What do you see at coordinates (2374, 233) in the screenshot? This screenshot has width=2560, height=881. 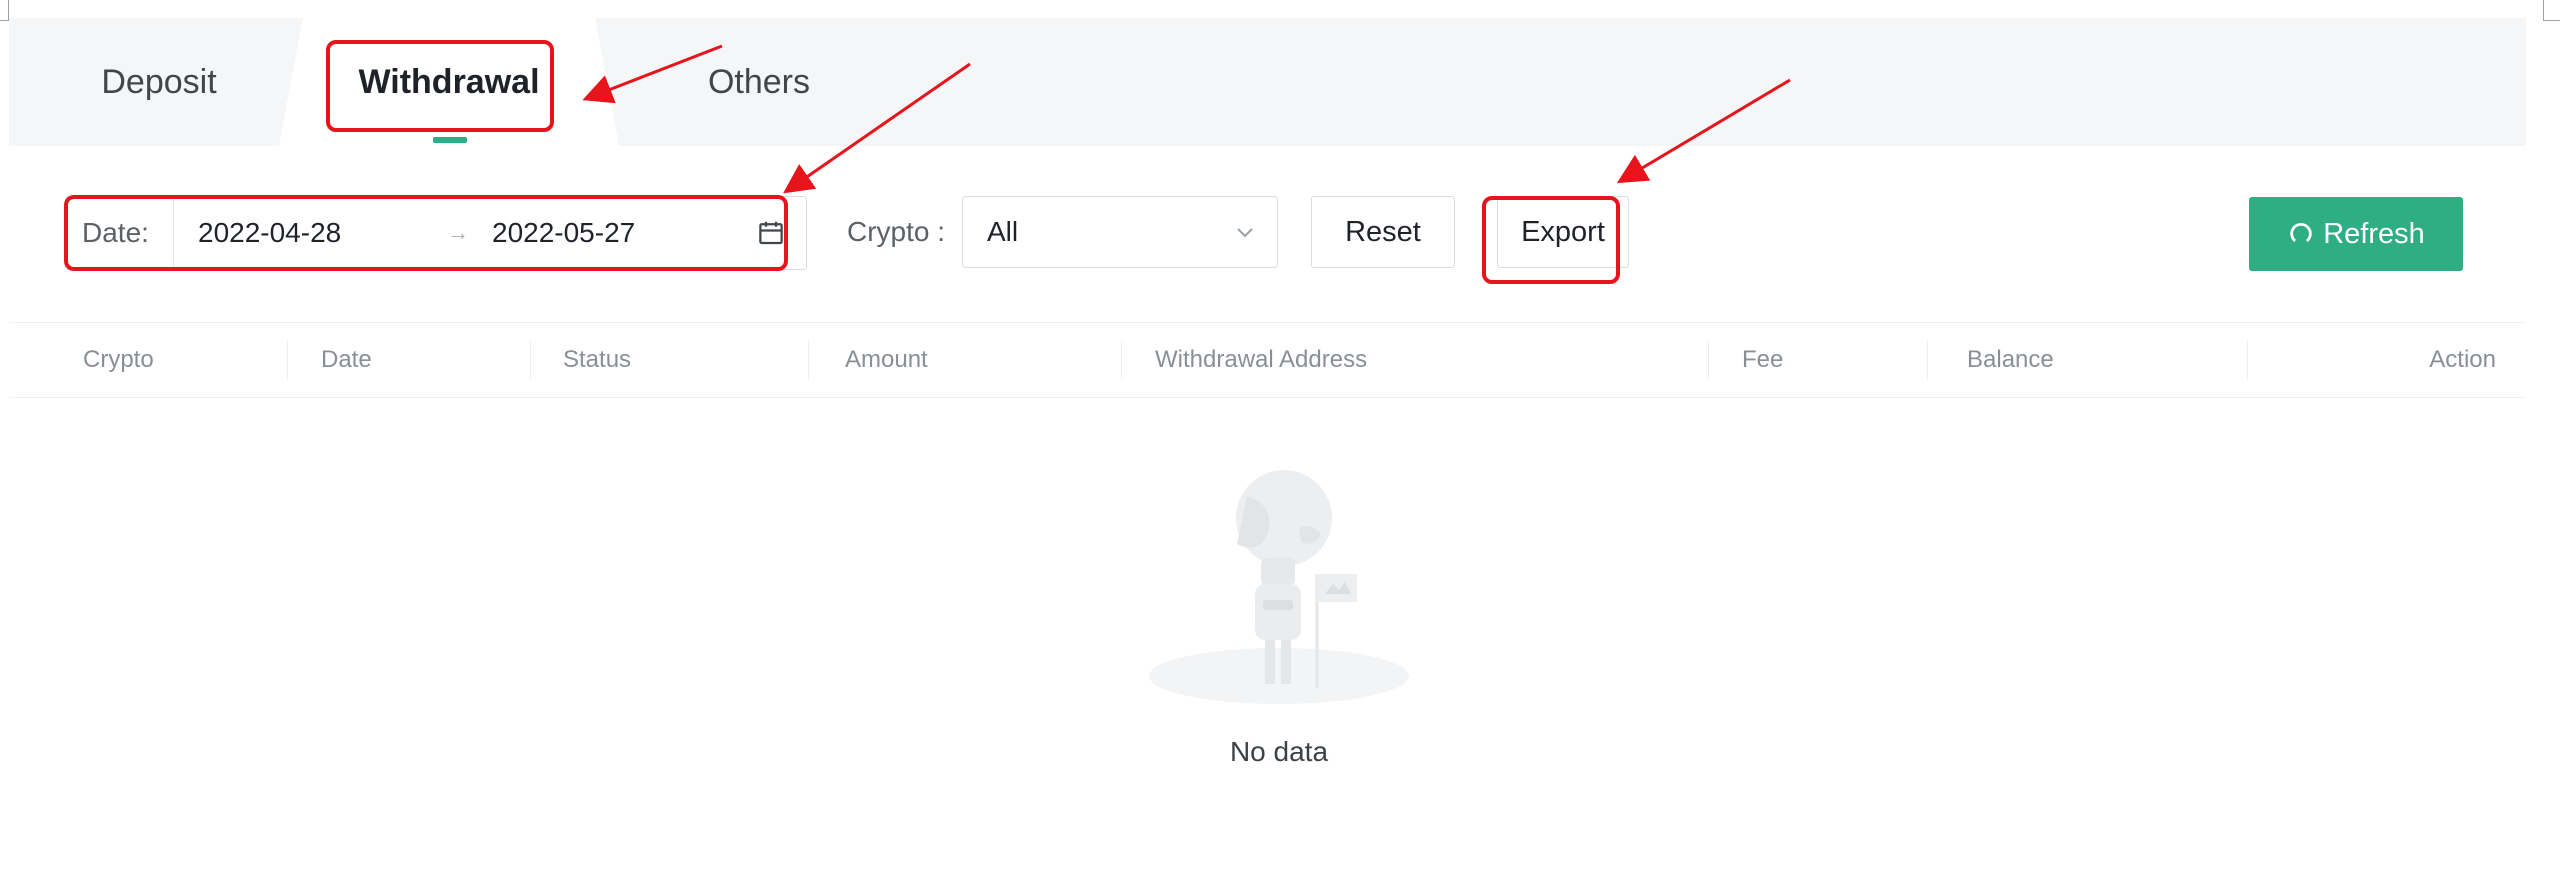 I see `refresh-button-label: Refresh` at bounding box center [2374, 233].